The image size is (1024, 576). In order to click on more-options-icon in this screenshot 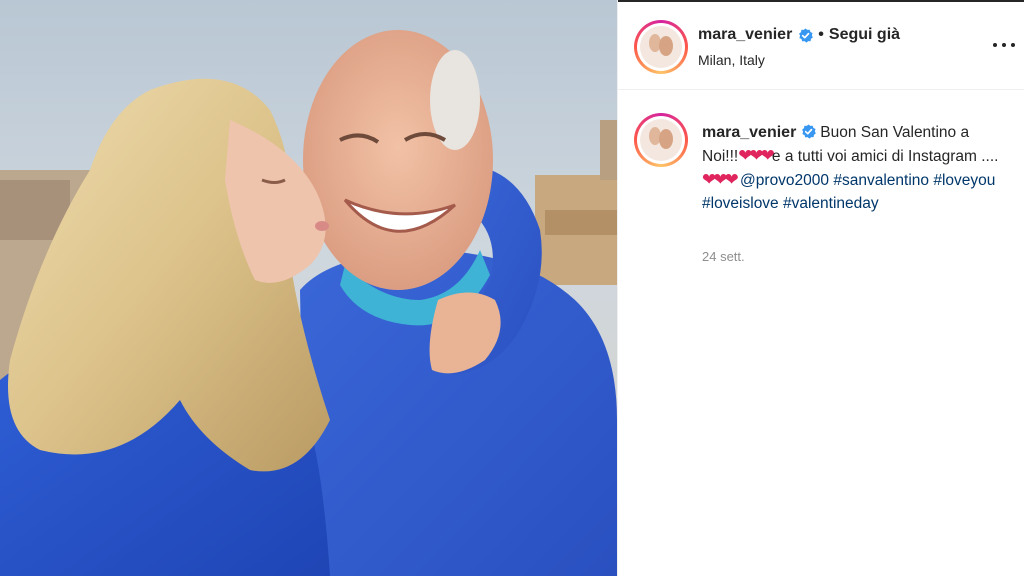, I will do `click(1004, 45)`.